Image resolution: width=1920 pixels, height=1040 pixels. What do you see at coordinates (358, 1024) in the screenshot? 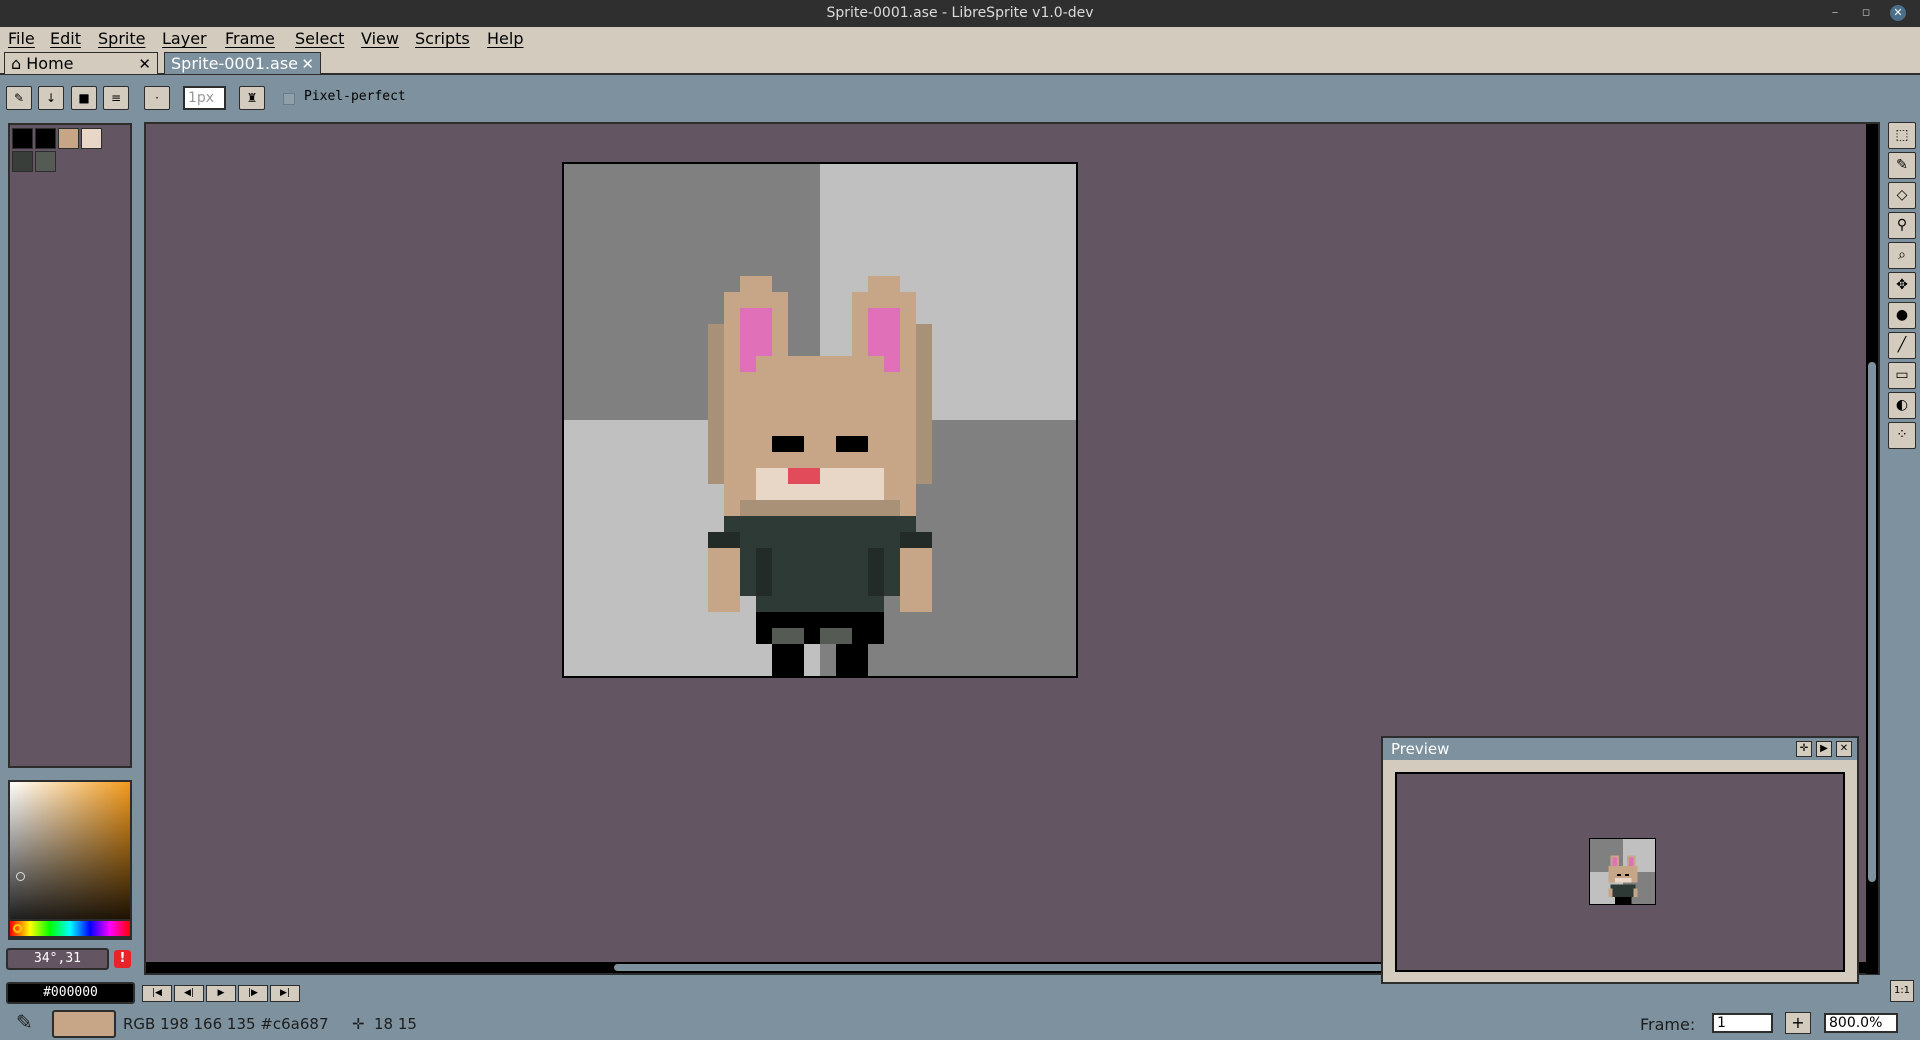
I see `crosshair-icon: ✛` at bounding box center [358, 1024].